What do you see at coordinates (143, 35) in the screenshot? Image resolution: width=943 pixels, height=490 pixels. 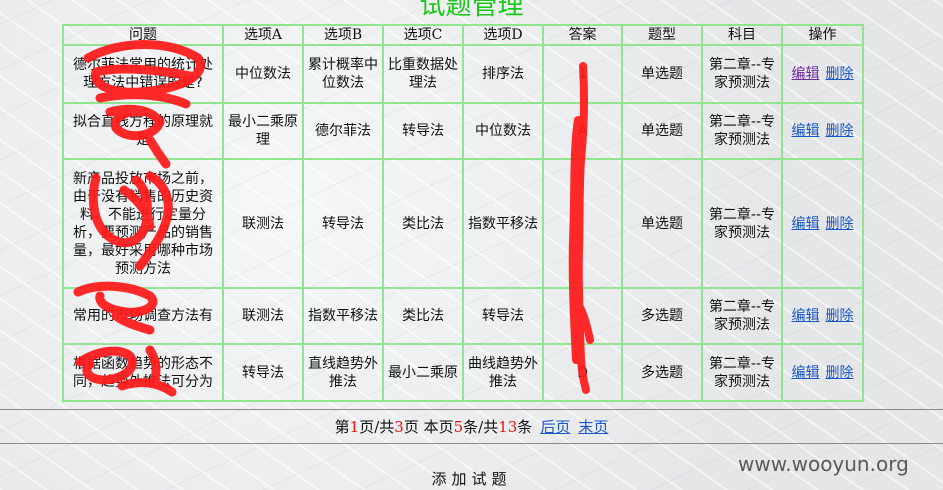 I see `header-question: 问题` at bounding box center [143, 35].